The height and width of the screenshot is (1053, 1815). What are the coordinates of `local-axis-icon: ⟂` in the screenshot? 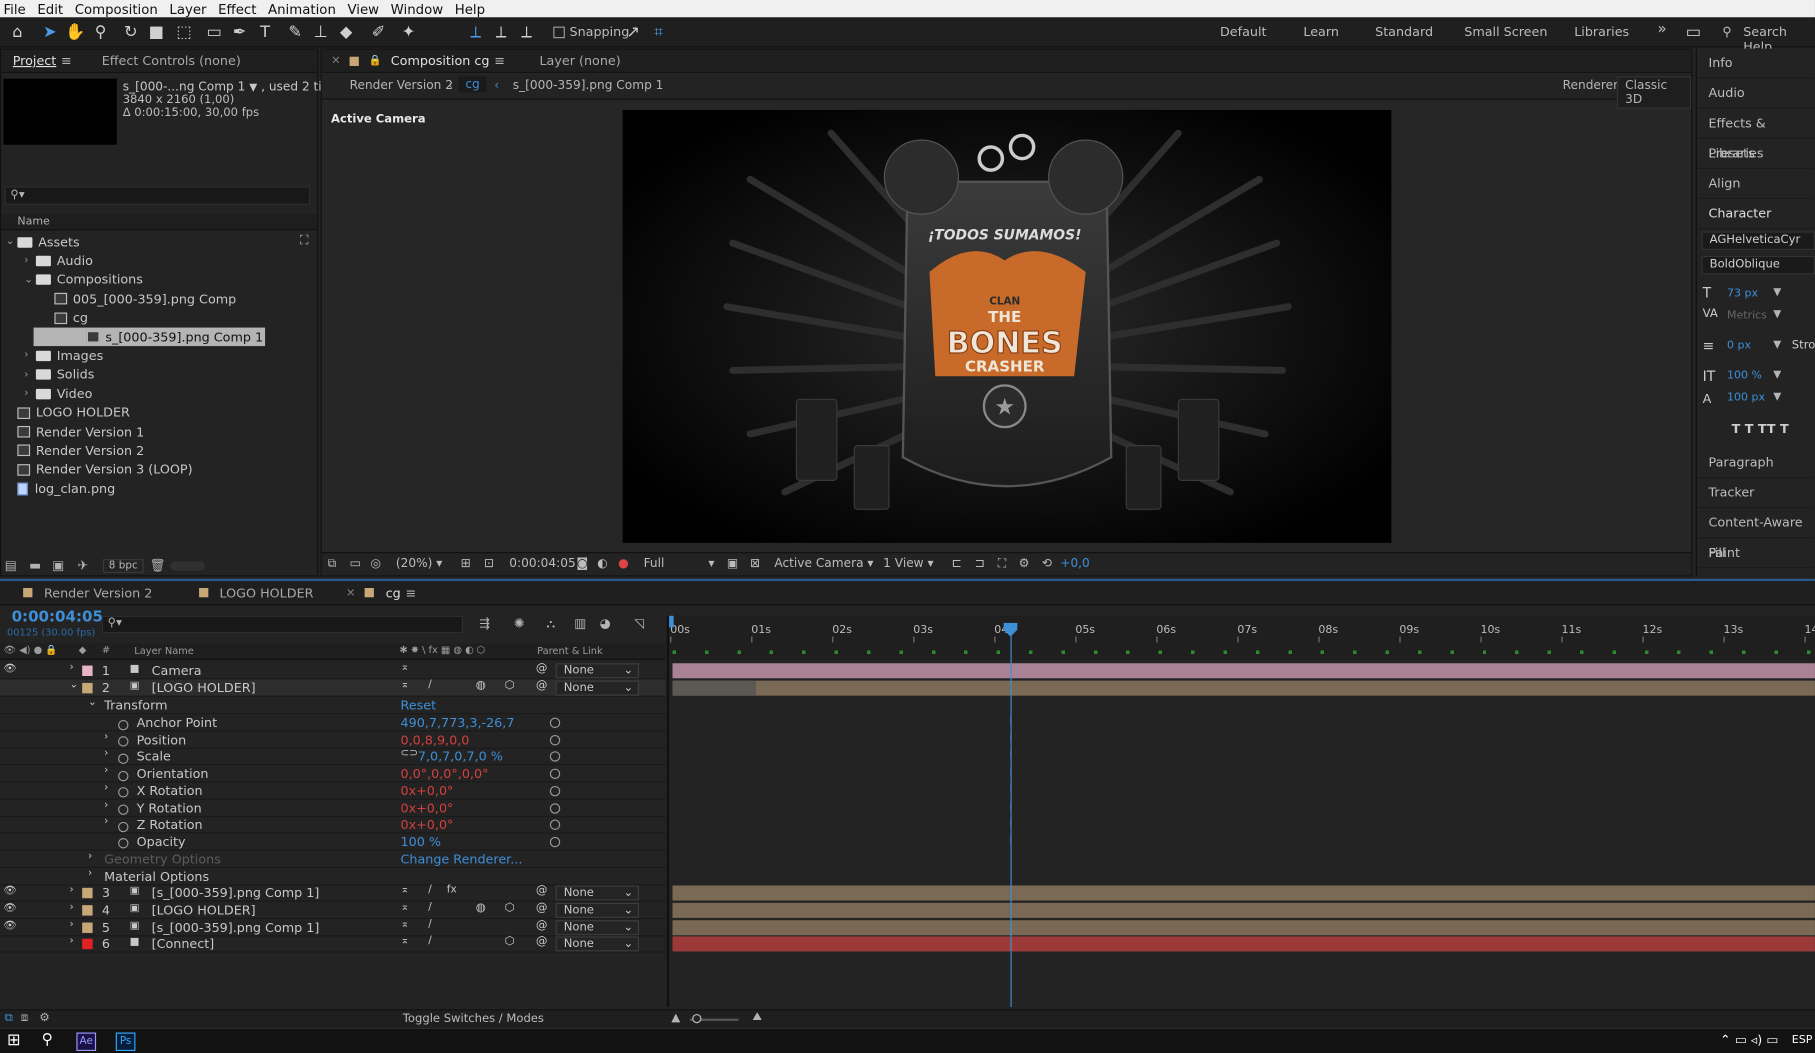 It's located at (475, 32).